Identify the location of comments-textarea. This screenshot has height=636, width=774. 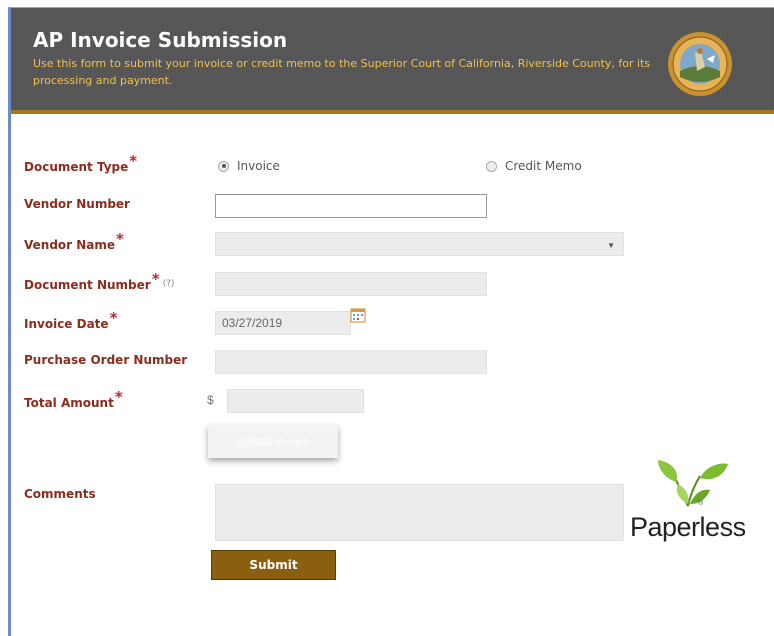
(419, 512).